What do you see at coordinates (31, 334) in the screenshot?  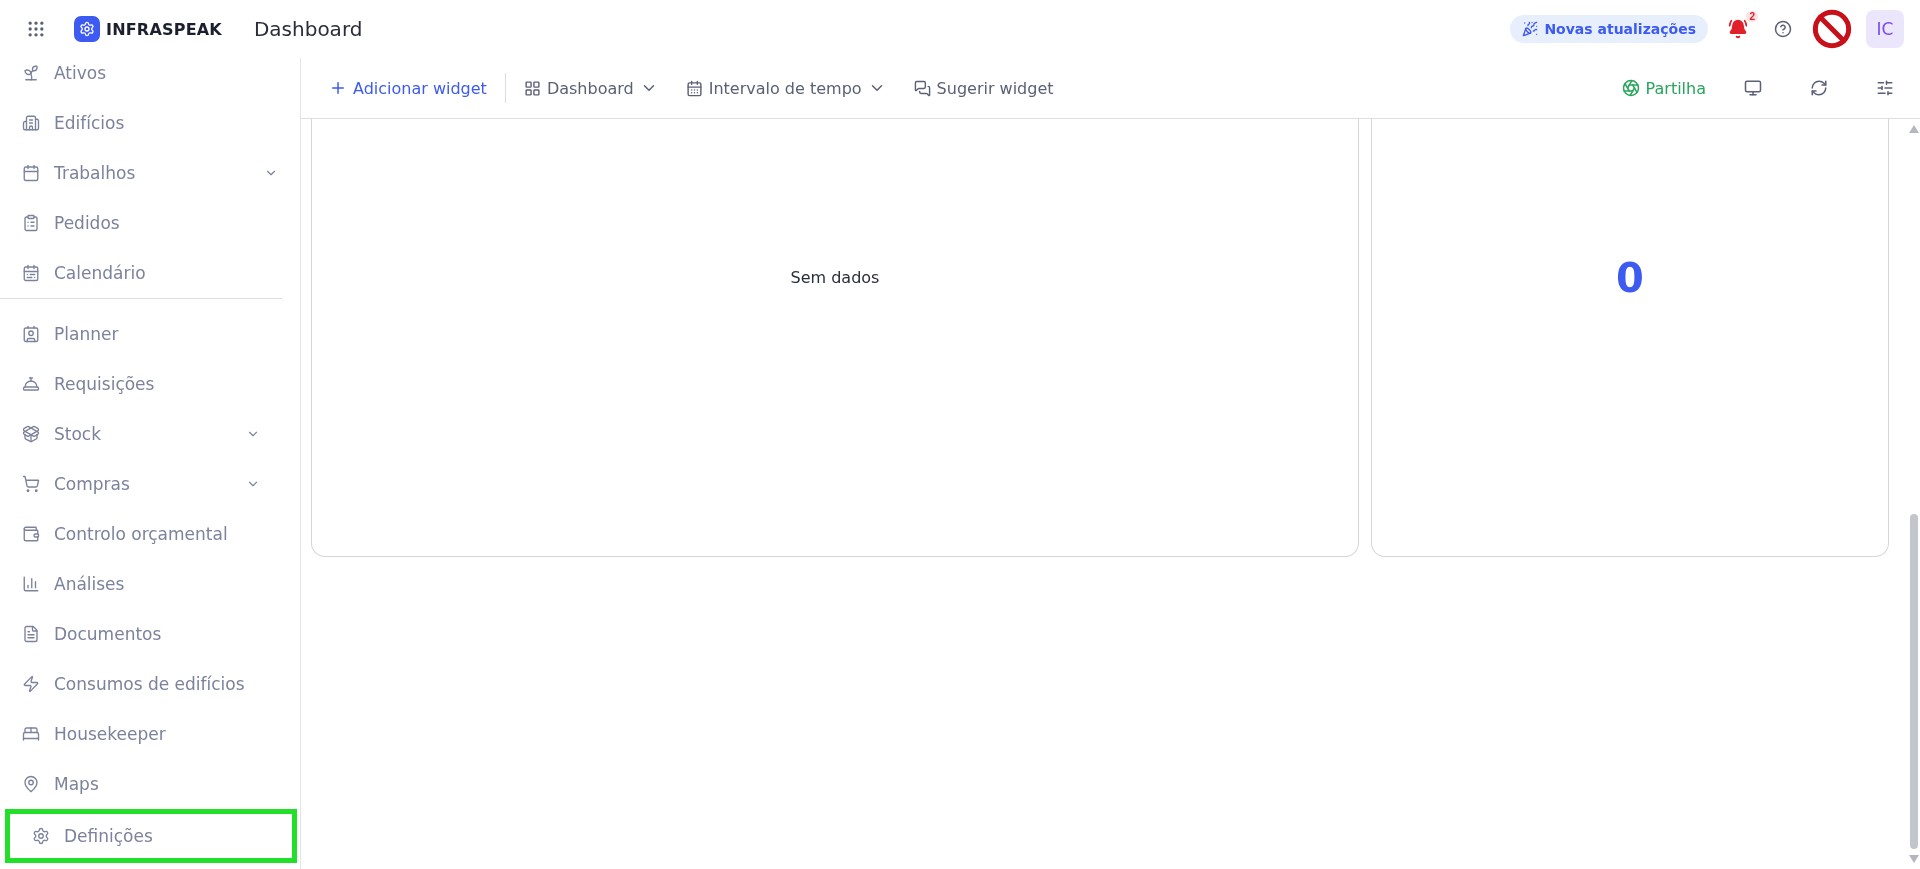 I see `contact-card-icon` at bounding box center [31, 334].